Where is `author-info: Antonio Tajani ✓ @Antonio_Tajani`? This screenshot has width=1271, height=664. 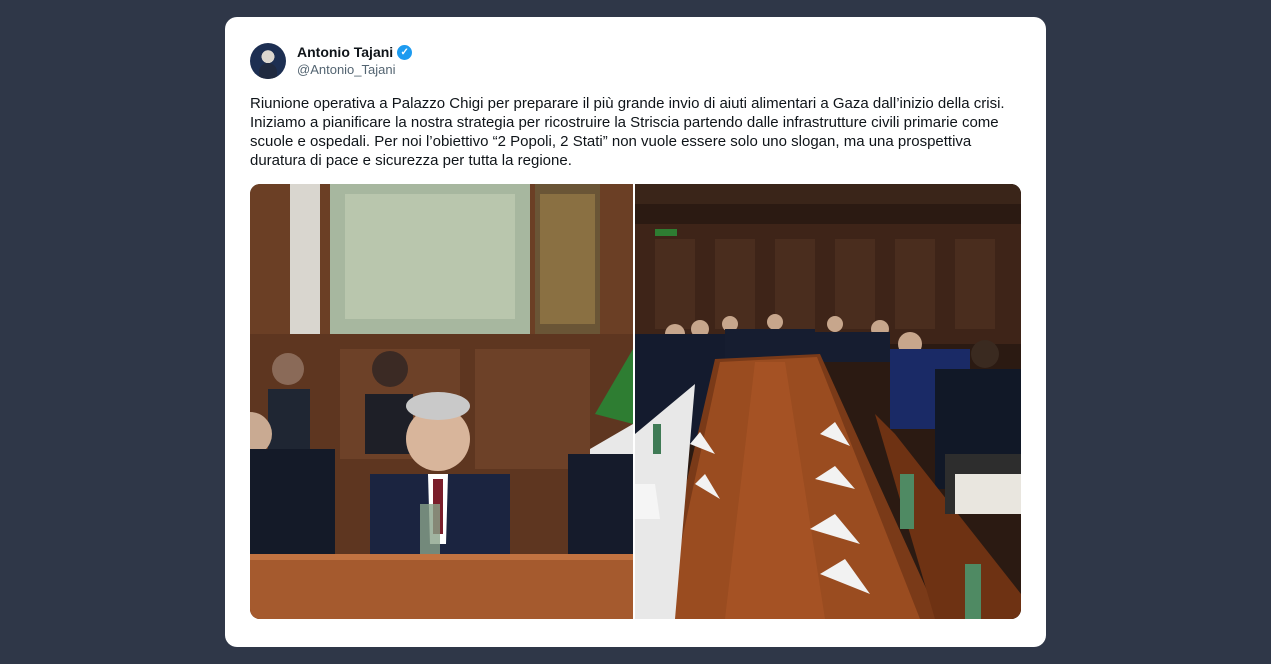 author-info: Antonio Tajani ✓ @Antonio_Tajani is located at coordinates (355, 61).